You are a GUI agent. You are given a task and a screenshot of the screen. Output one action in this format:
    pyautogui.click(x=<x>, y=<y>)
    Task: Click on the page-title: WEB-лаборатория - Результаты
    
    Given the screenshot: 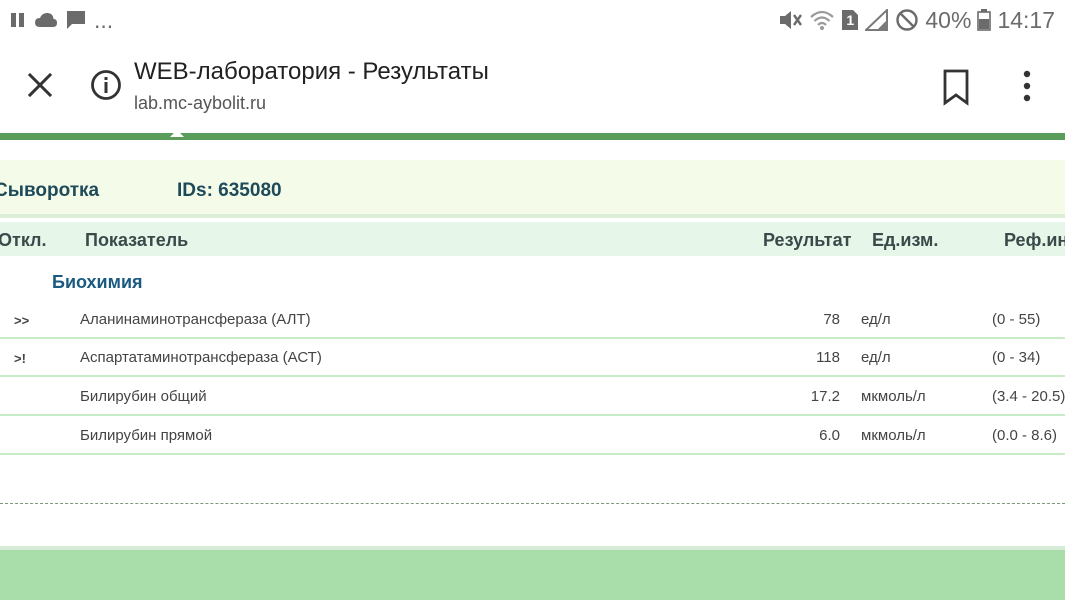 What is the action you would take?
    pyautogui.click(x=311, y=71)
    